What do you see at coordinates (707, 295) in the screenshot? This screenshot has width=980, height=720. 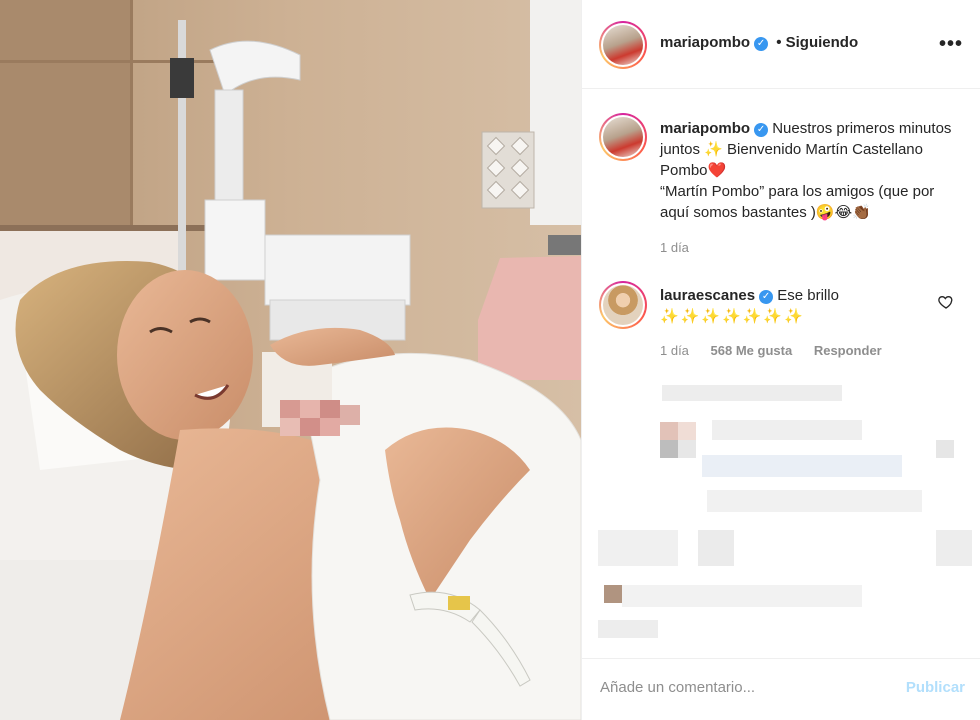 I see `commenter-username: lauraescanes` at bounding box center [707, 295].